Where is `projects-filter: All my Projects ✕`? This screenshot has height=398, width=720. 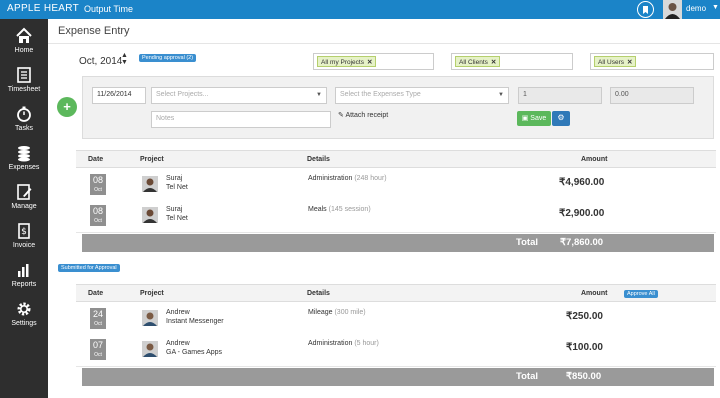
projects-filter: All my Projects ✕ is located at coordinates (373, 61).